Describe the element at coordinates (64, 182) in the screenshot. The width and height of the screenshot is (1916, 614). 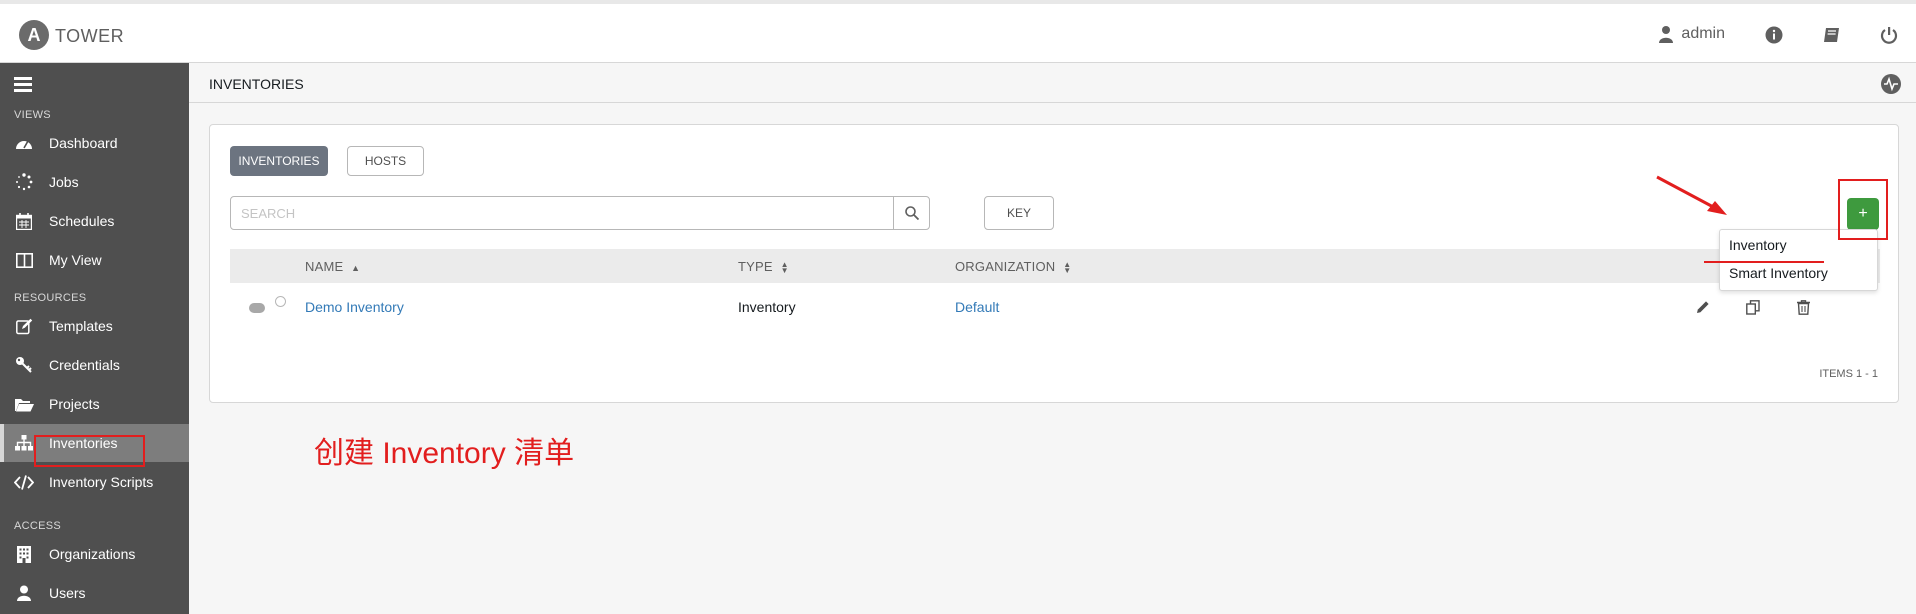
I see `sidebar-item-label: Jobs` at that location.